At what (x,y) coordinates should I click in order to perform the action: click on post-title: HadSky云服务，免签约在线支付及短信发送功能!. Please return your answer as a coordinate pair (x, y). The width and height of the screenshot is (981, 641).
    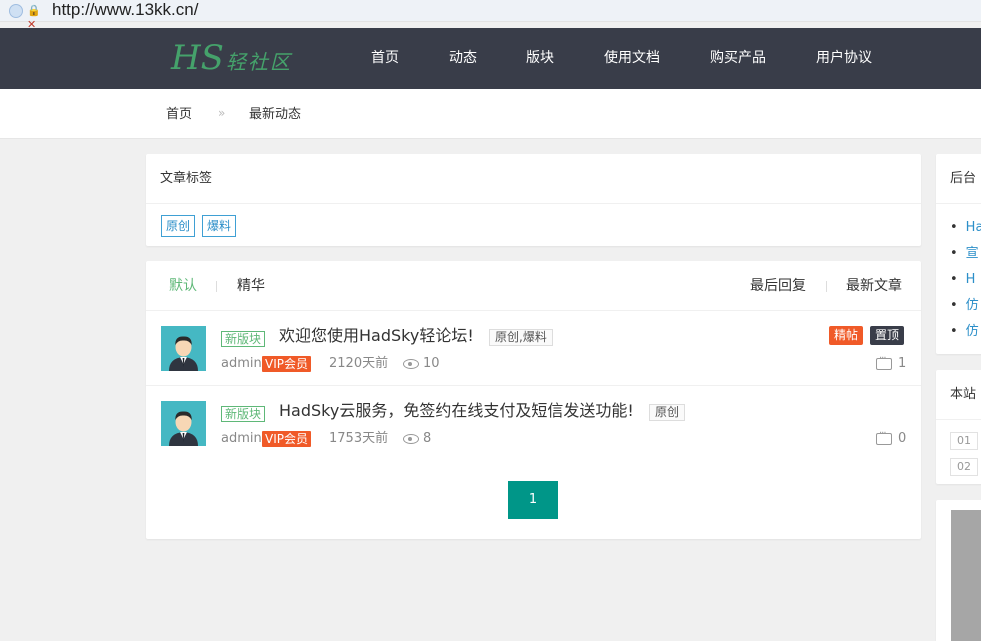
    Looking at the image, I should click on (456, 411).